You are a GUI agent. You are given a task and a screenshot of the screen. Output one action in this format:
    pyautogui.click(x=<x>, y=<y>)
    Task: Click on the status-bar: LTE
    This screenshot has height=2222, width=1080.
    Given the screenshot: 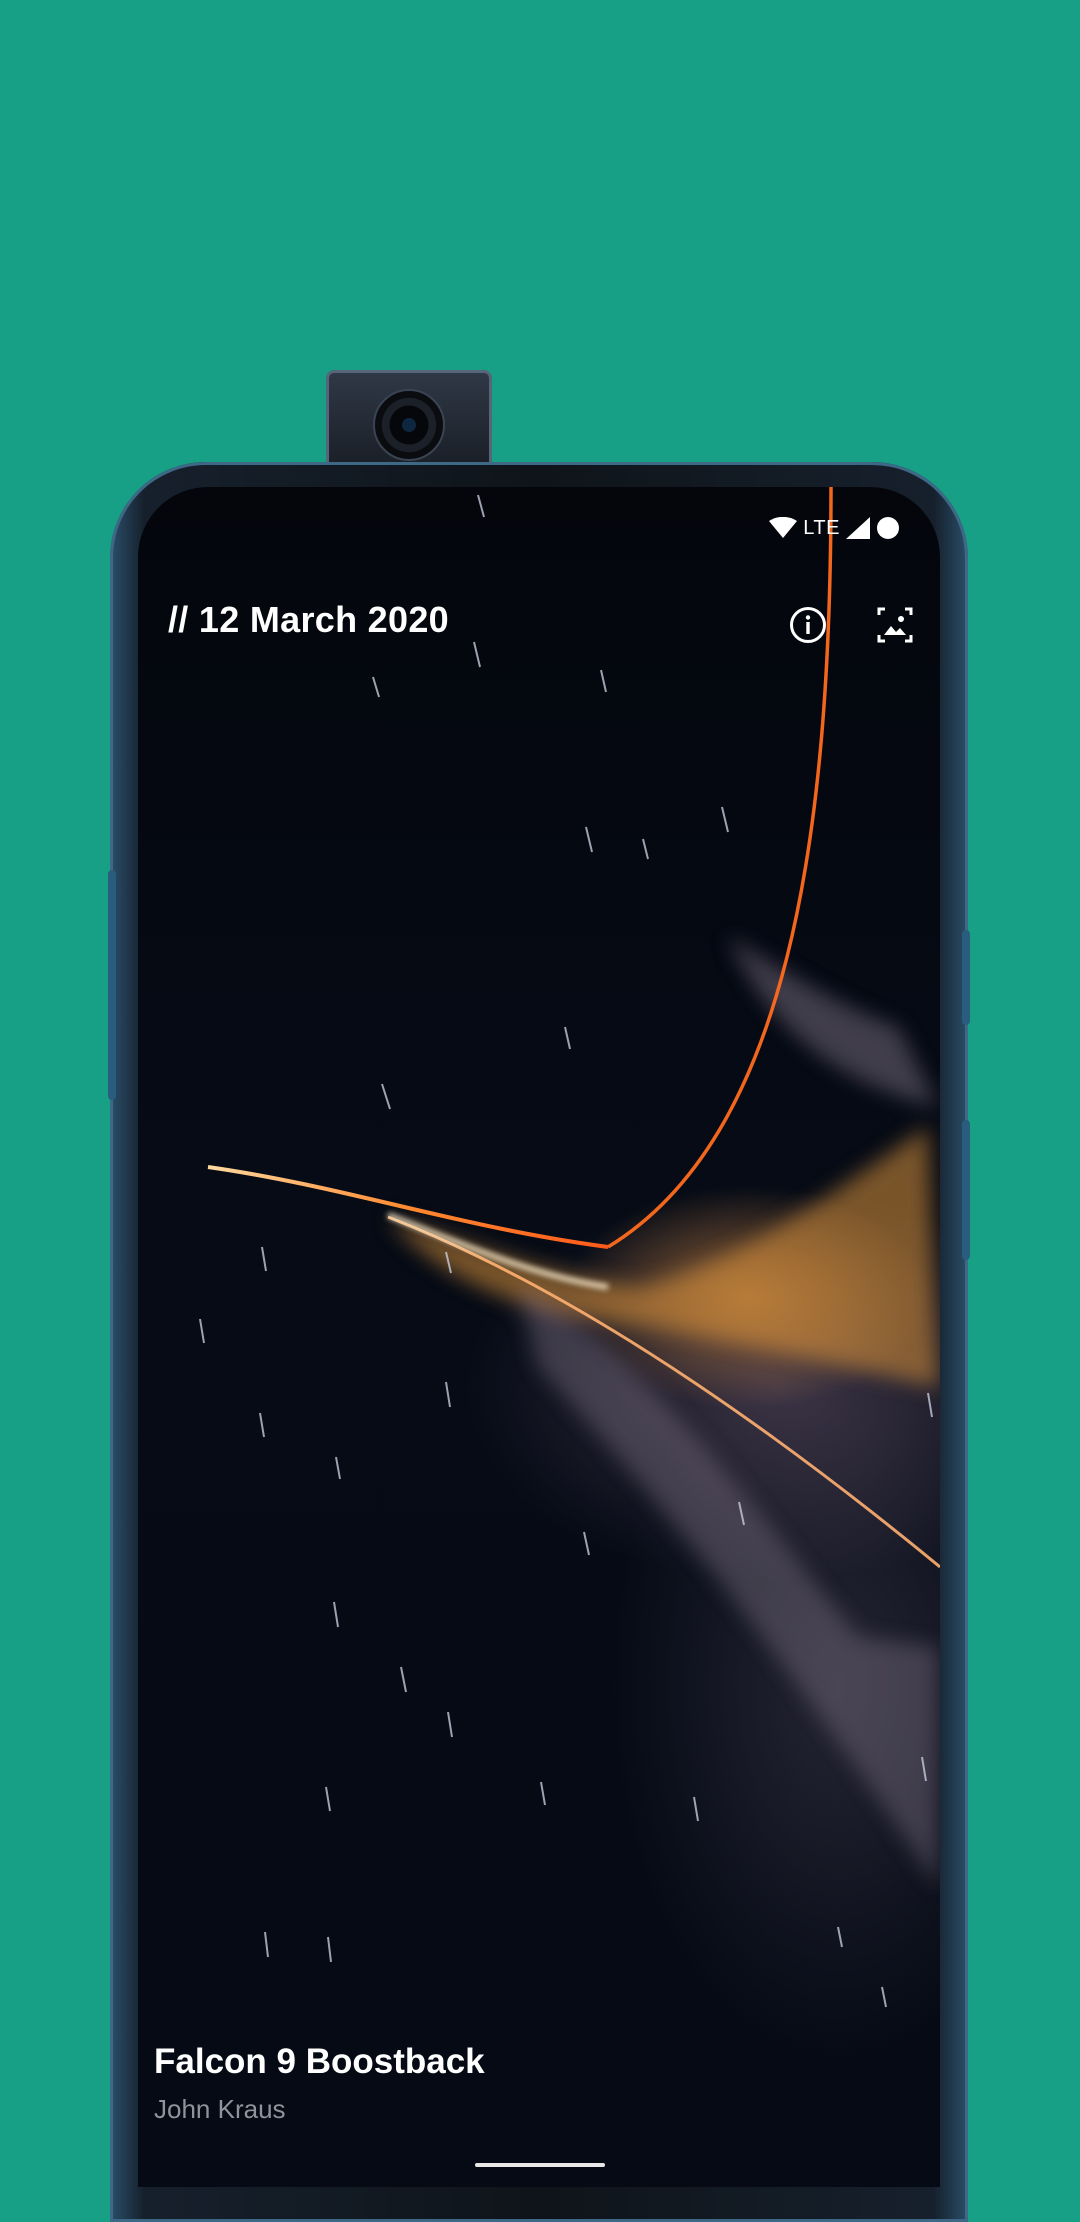 What is the action you would take?
    pyautogui.click(x=834, y=528)
    